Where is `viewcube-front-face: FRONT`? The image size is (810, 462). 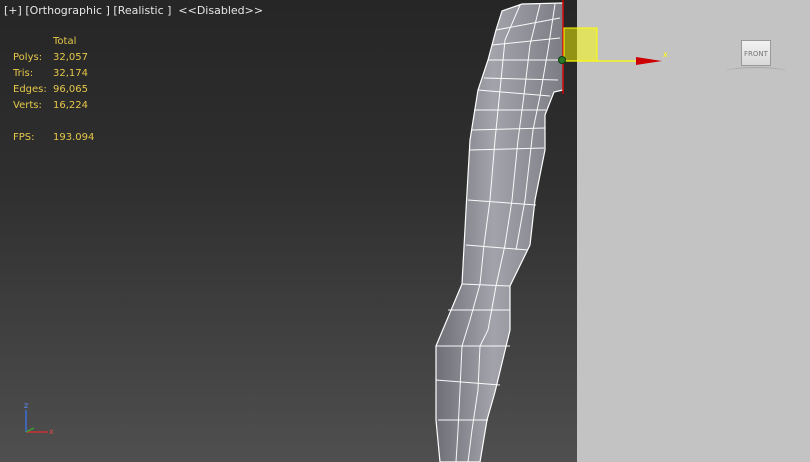
viewcube-front-face: FRONT is located at coordinates (756, 53).